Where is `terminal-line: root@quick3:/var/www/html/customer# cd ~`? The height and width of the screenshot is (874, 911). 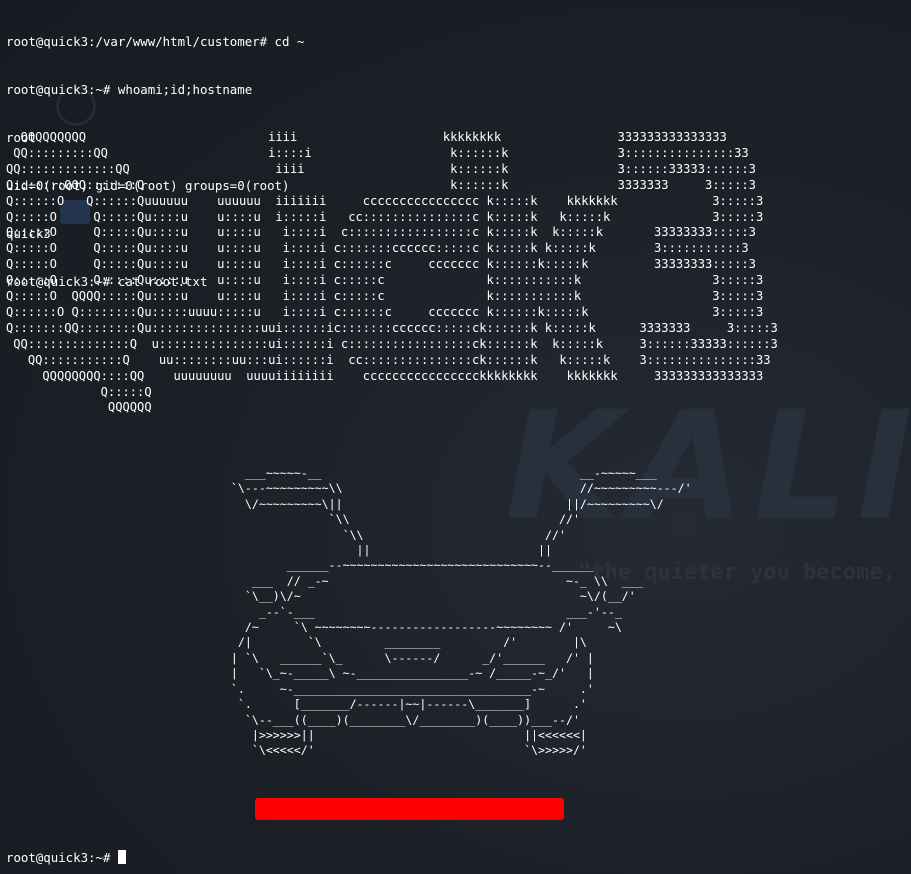 terminal-line: root@quick3:/var/www/html/customer# cd ~ is located at coordinates (155, 41).